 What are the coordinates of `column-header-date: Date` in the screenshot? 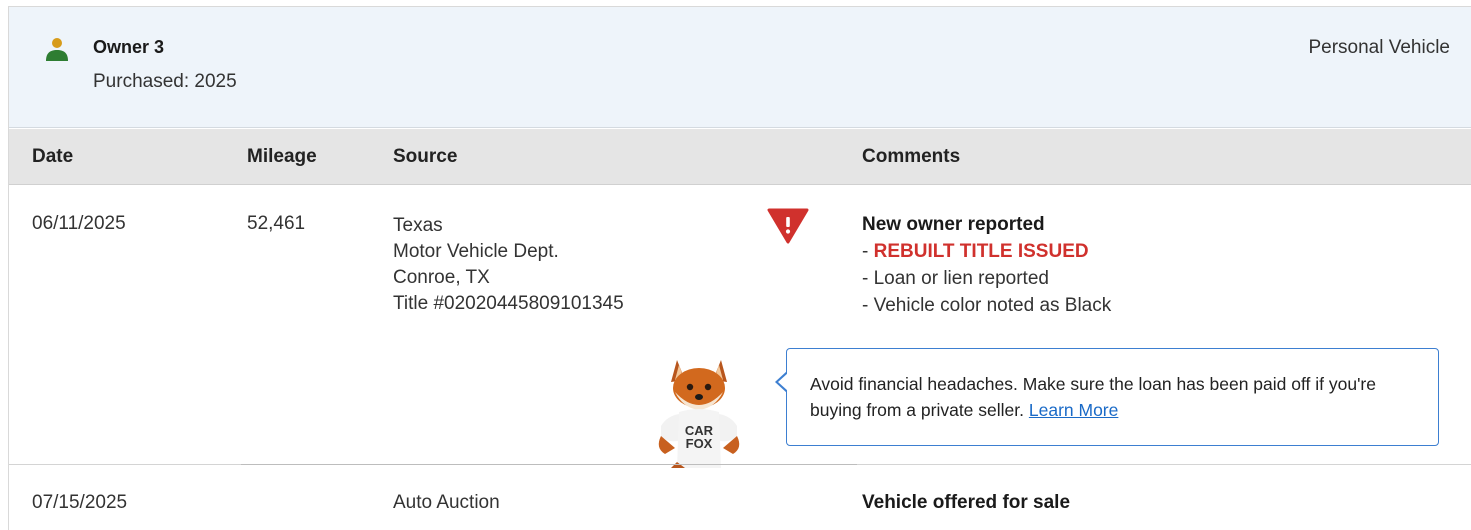 It's located at (53, 156).